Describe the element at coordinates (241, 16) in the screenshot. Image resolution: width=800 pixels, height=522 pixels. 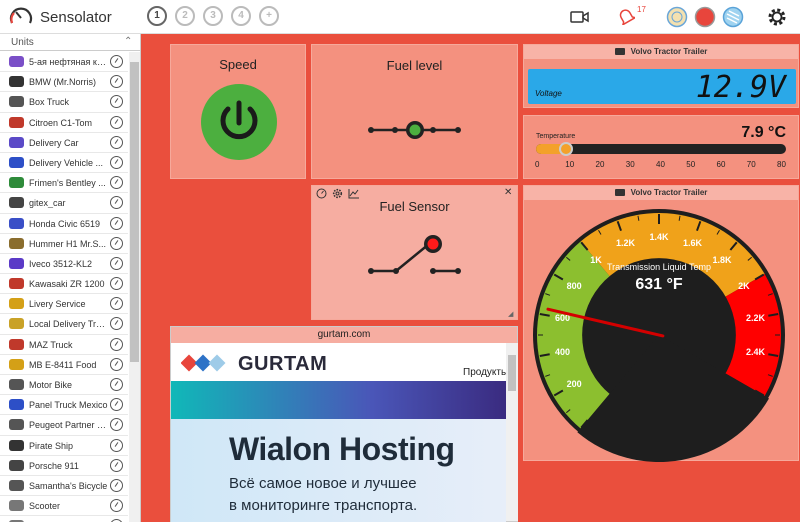
I see `page-tab-4: 4` at that location.